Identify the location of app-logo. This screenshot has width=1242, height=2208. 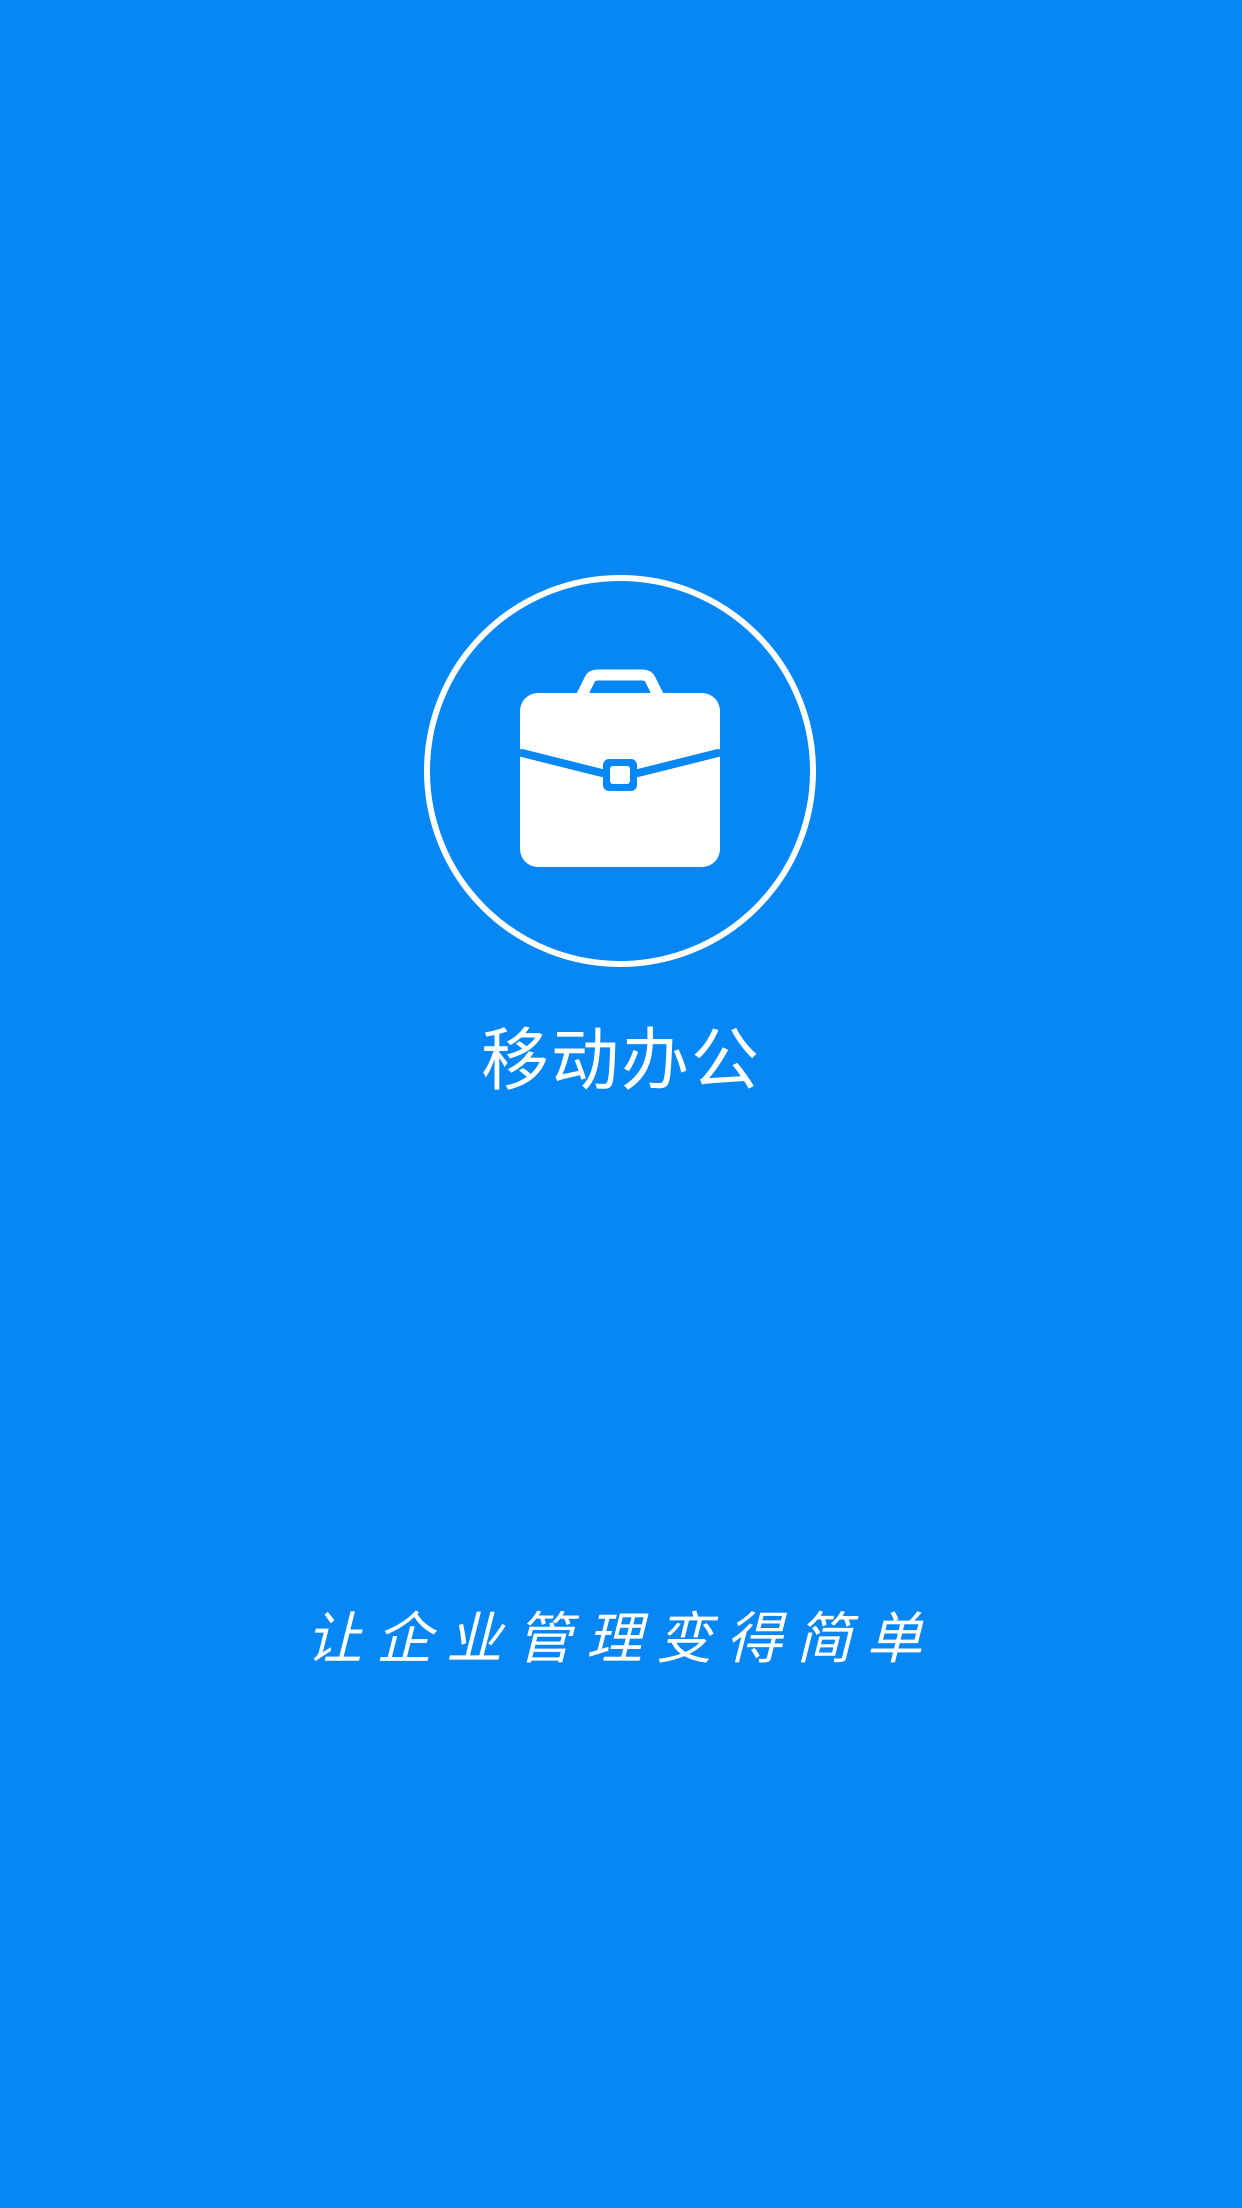
(620, 771).